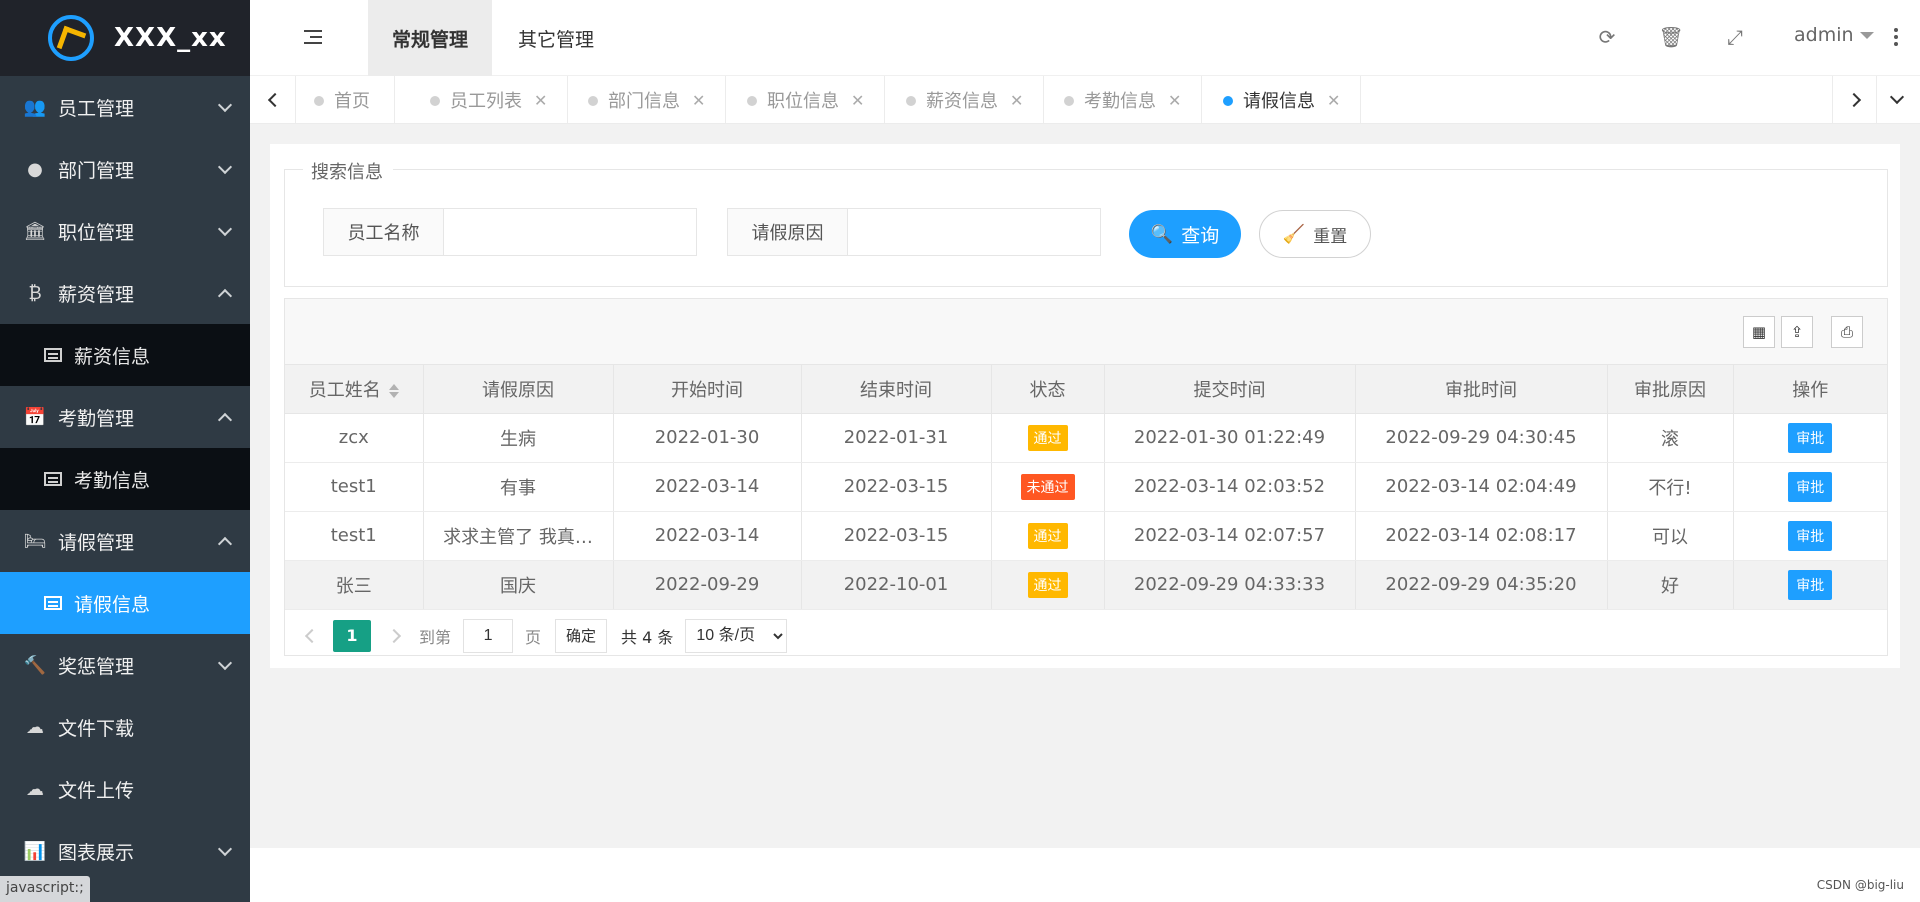 This screenshot has height=902, width=1920. I want to click on sidebar-item-attendance: 📅 考勤管理, so click(125, 417).